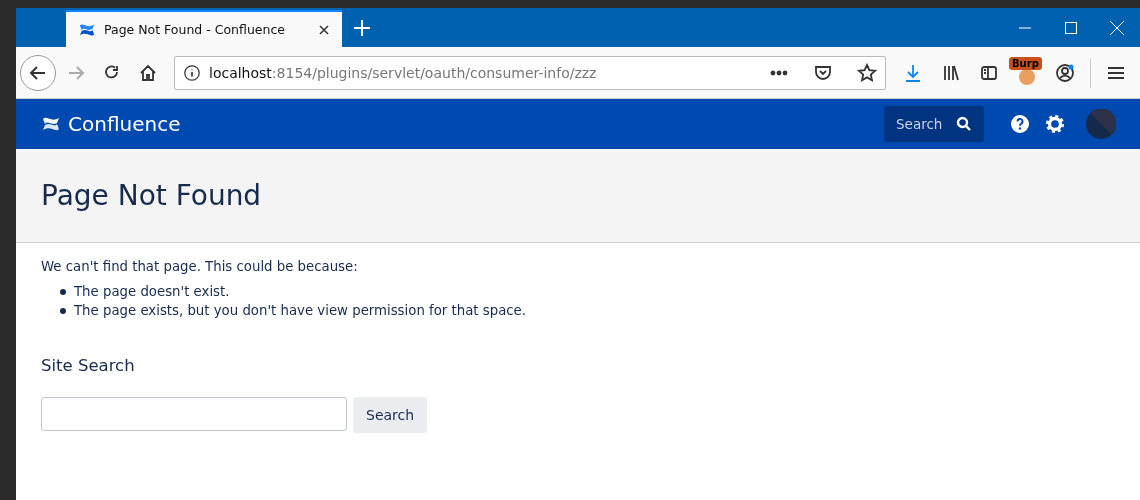 The image size is (1140, 500). What do you see at coordinates (200, 266) in the screenshot?
I see `intro-text: We can't find that page. This could be because:` at bounding box center [200, 266].